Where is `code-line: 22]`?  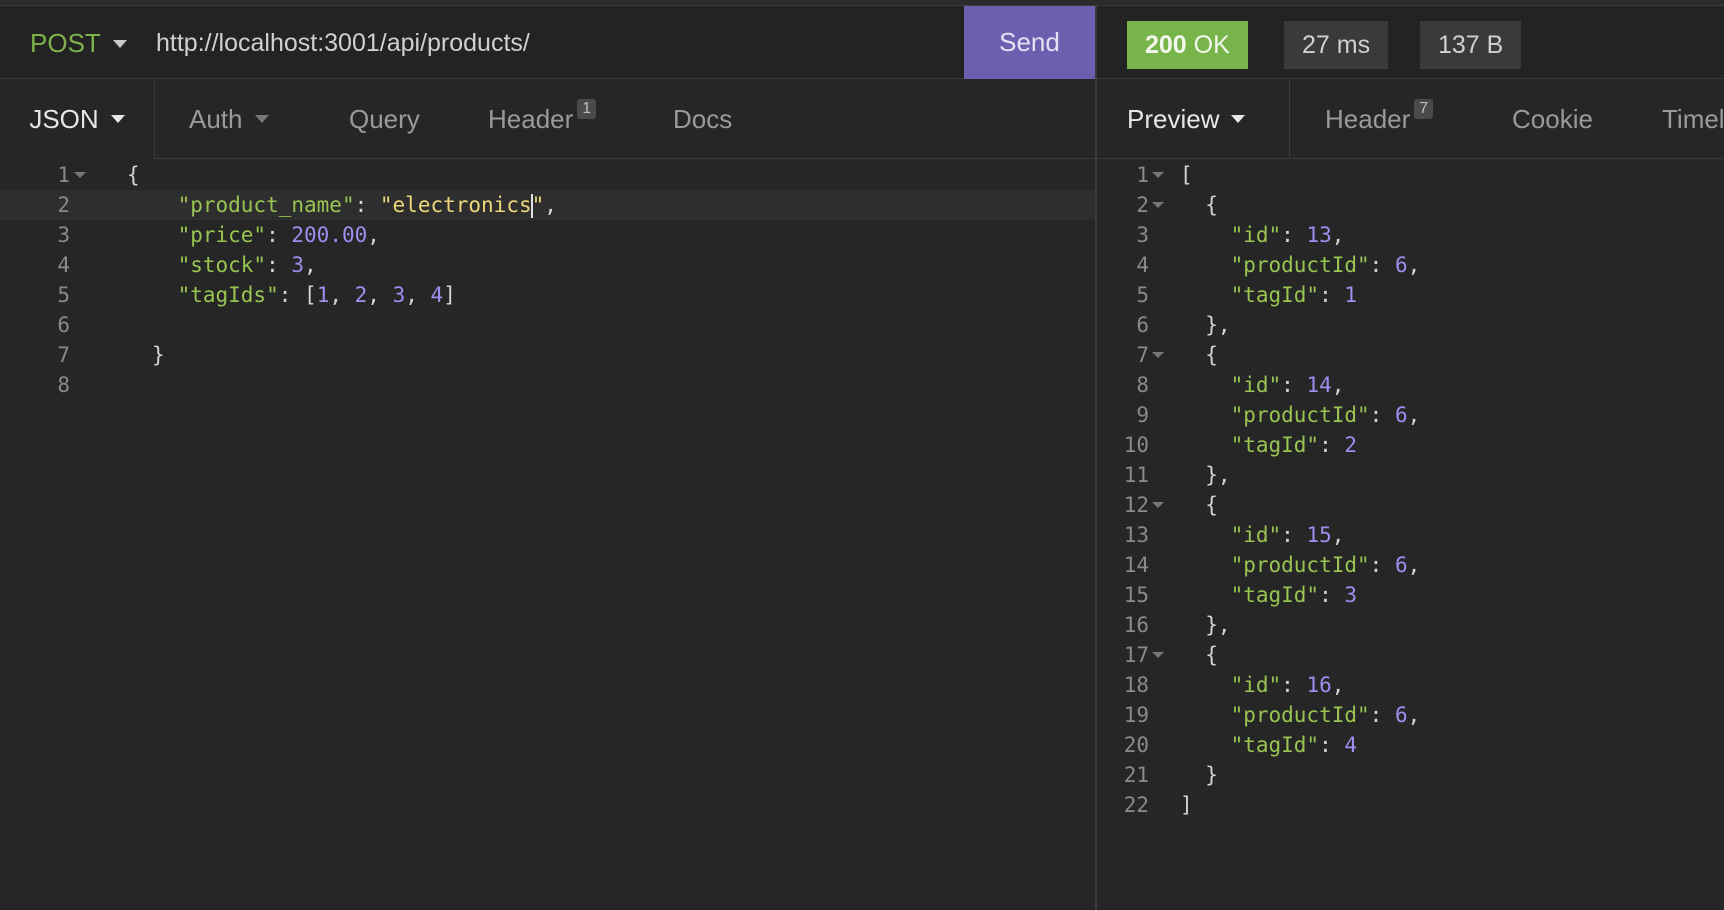 code-line: 22] is located at coordinates (1410, 805).